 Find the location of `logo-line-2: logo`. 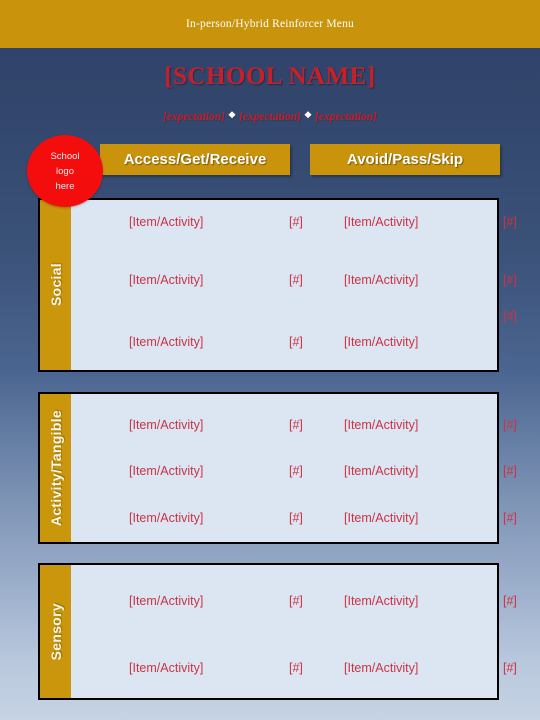

logo-line-2: logo is located at coordinates (65, 171).